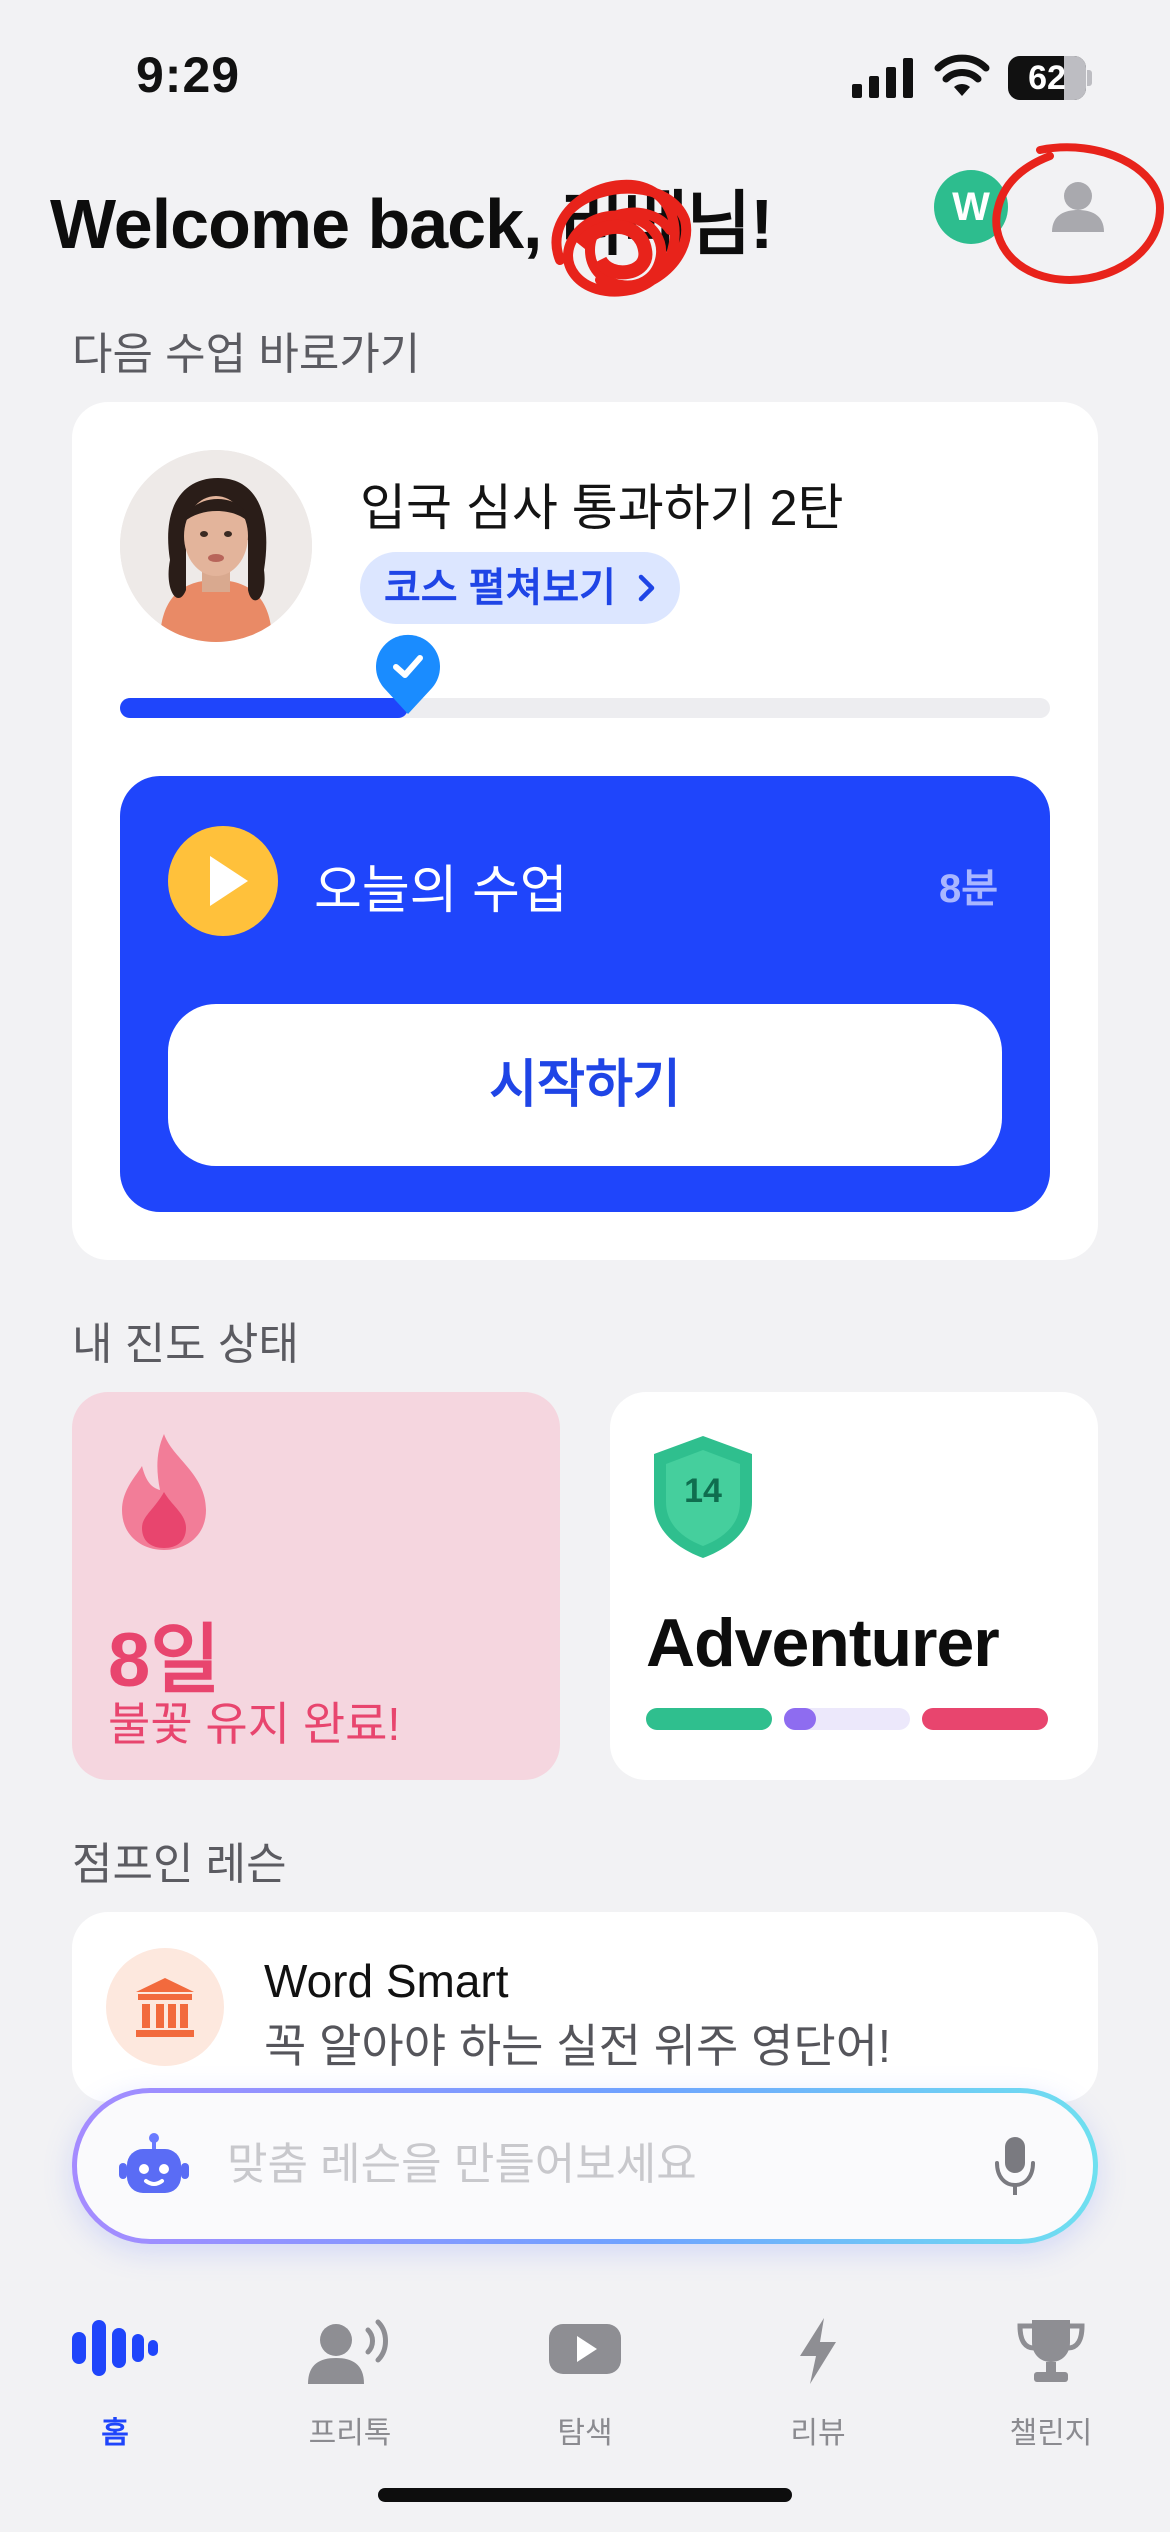  I want to click on battery-body: 62, so click(1047, 78).